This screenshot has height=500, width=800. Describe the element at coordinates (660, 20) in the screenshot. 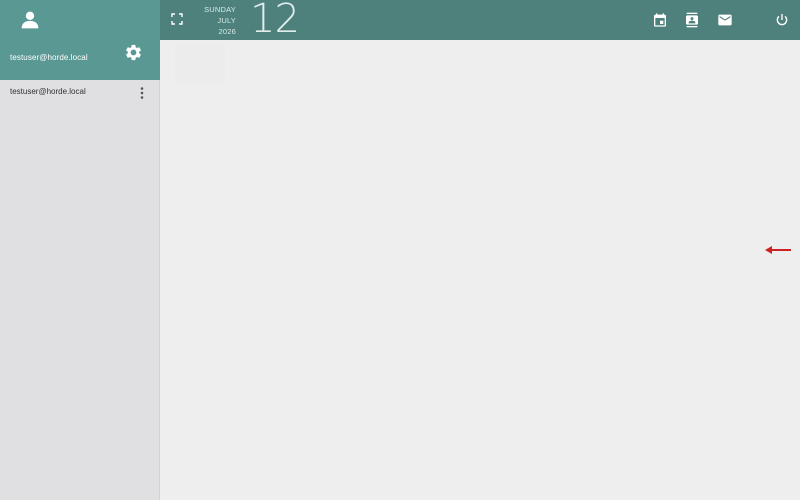

I see `calendar-icon` at that location.